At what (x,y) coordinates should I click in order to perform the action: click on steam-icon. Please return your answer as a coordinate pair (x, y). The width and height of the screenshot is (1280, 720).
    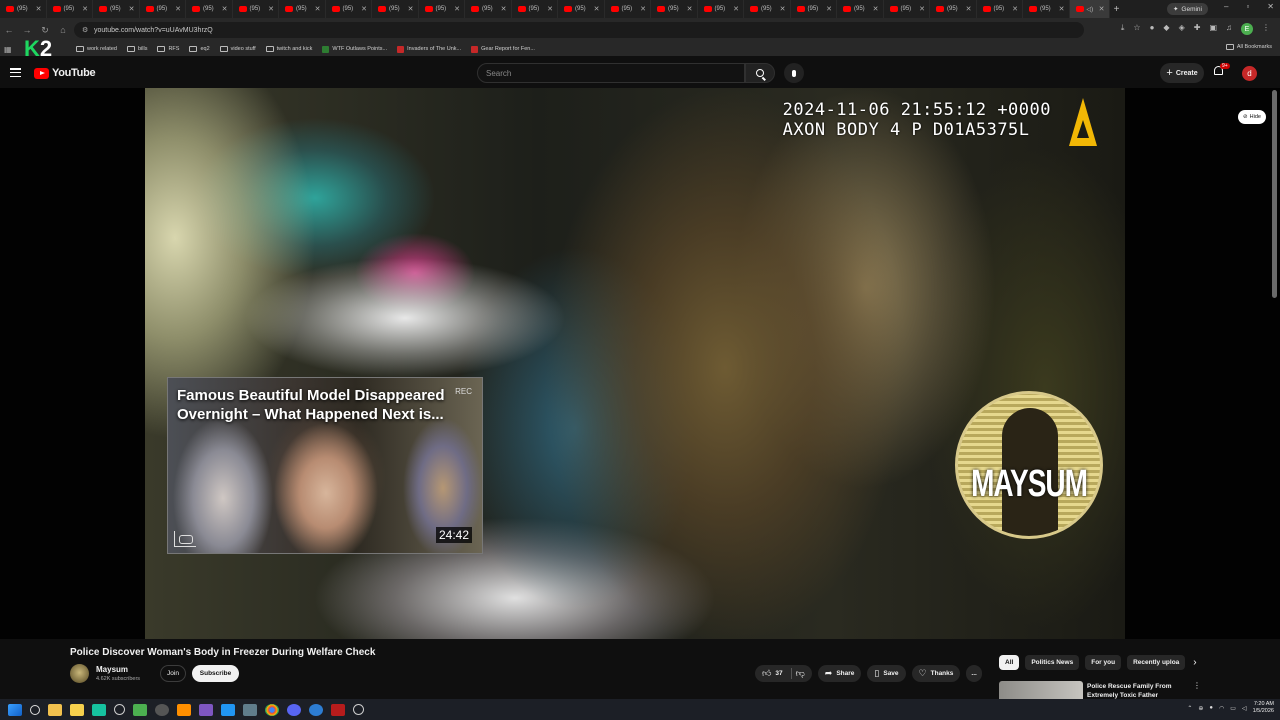
    Looking at the image, I should click on (162, 709).